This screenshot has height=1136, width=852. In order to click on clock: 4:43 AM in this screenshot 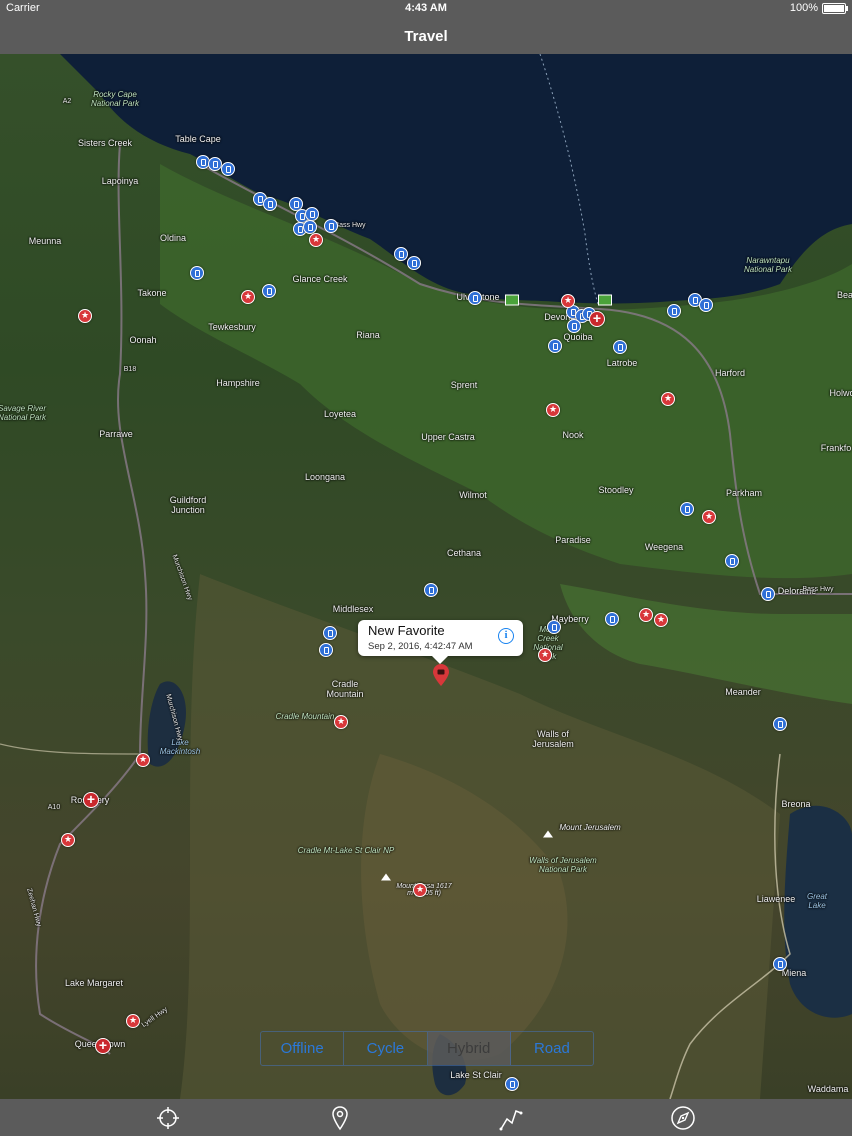, I will do `click(426, 8)`.